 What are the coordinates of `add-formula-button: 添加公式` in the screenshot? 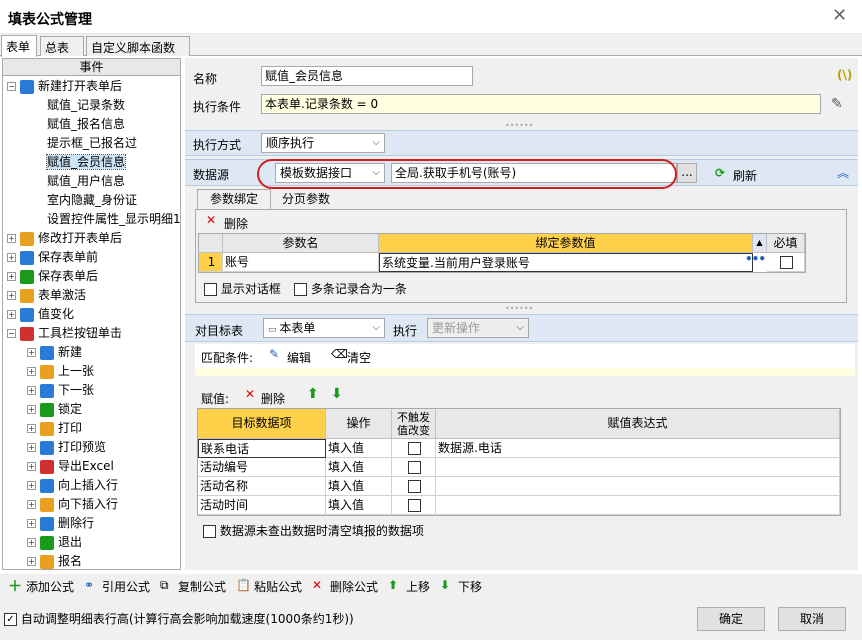 It's located at (50, 586).